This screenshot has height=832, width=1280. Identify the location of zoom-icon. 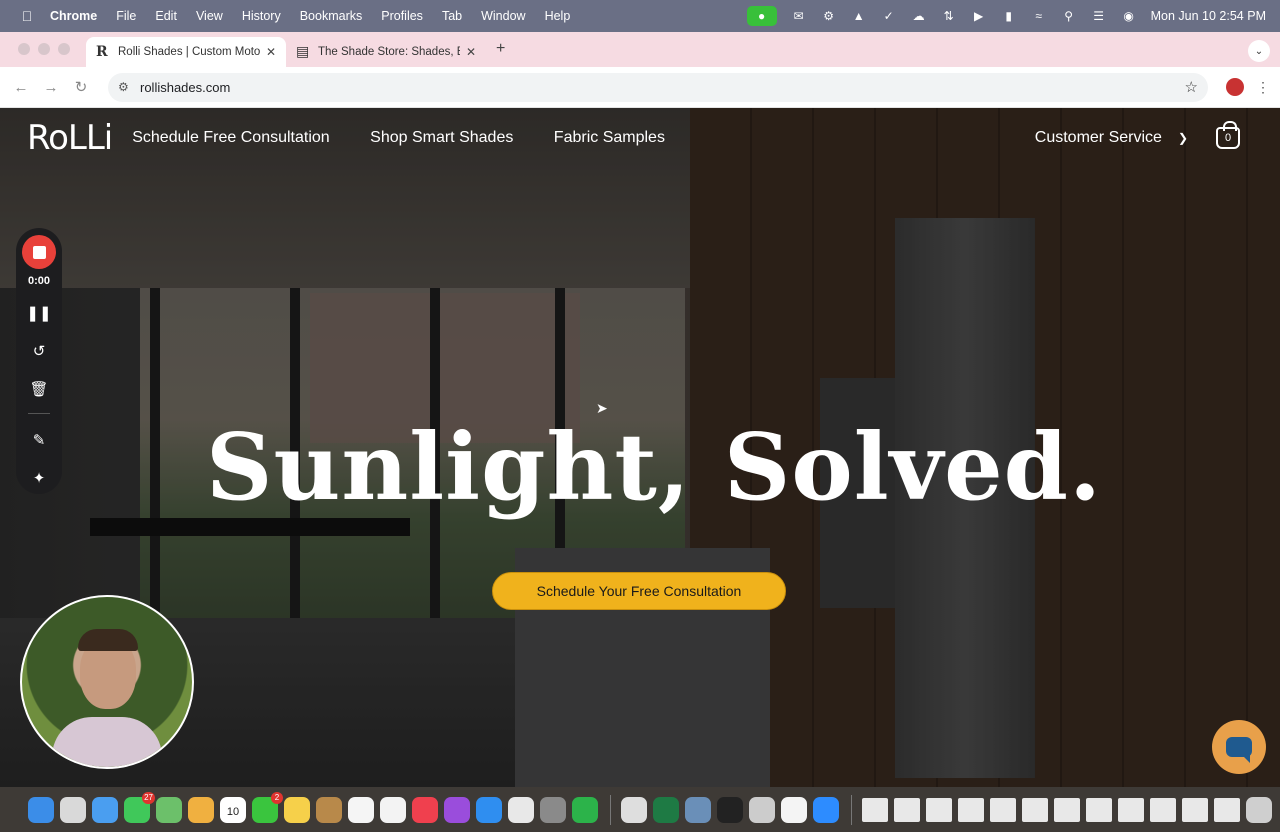
(826, 809).